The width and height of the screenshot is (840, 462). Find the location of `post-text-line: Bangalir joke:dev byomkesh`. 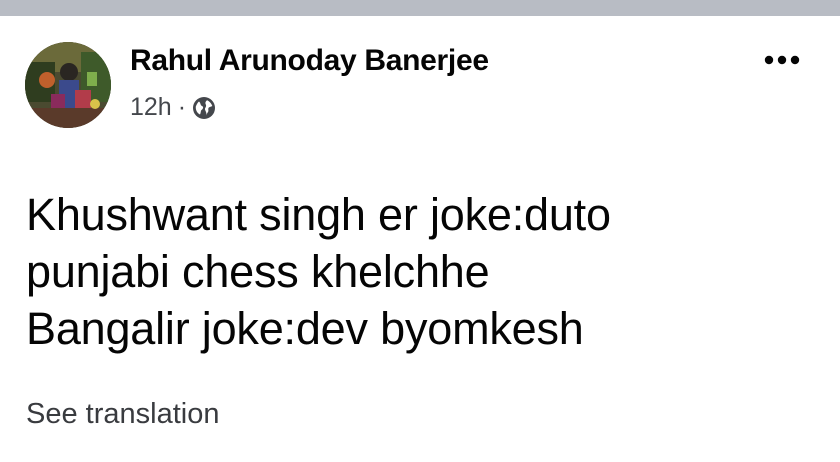

post-text-line: Bangalir joke:dev byomkesh is located at coordinates (305, 328).